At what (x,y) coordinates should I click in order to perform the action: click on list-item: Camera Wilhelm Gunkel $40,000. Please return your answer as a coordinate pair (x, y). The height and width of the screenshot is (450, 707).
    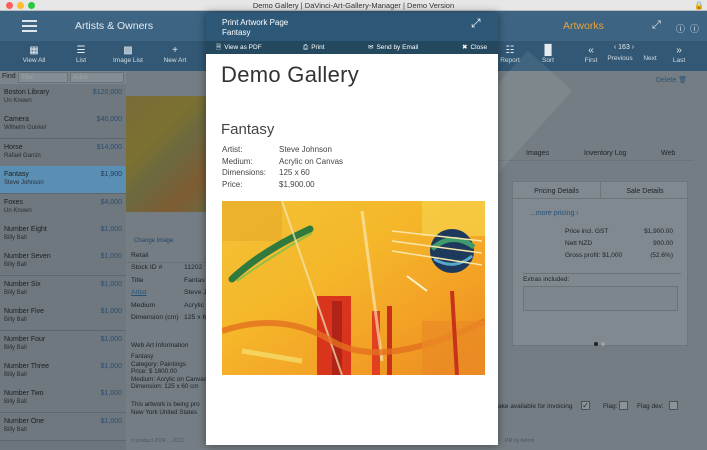
    Looking at the image, I should click on (63, 125).